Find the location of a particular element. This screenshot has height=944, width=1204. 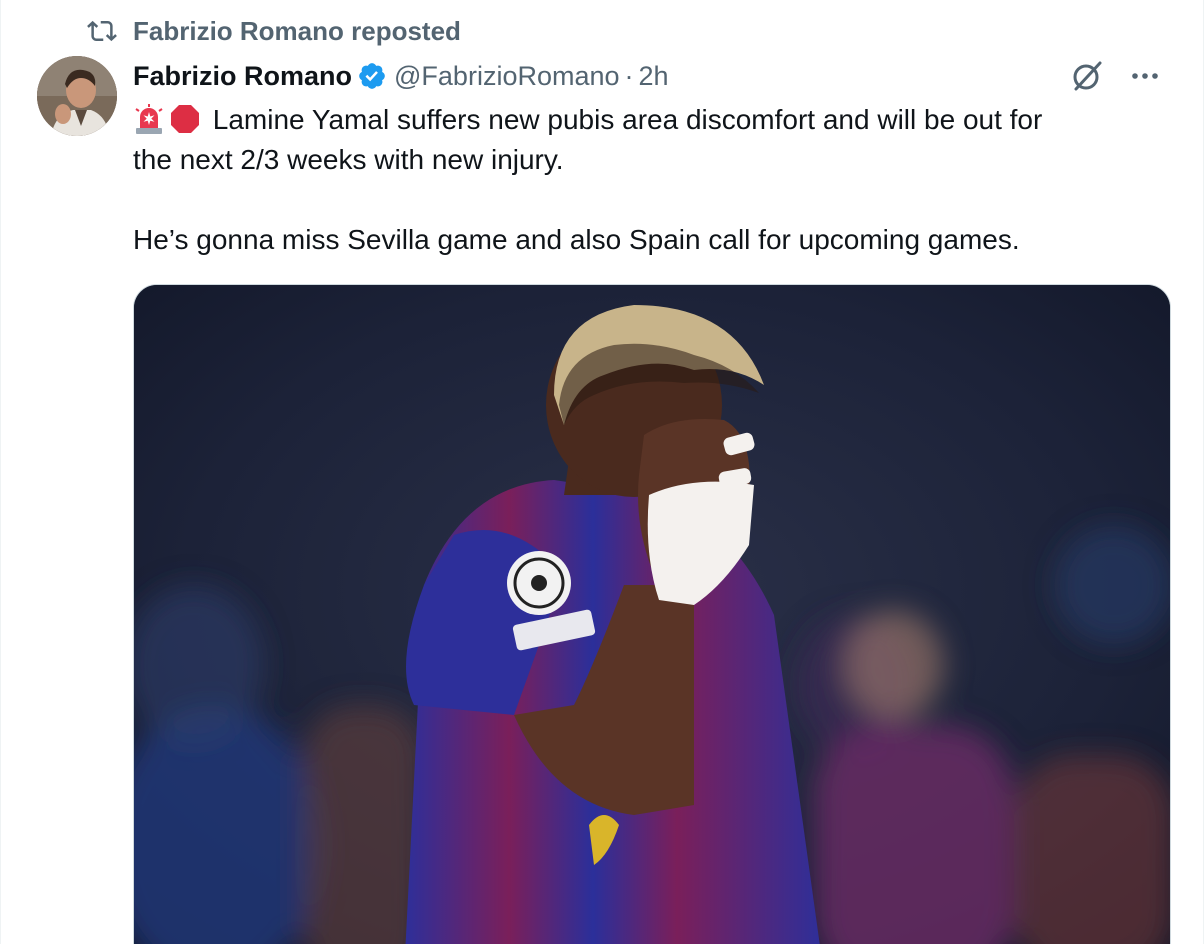

repost-label: Fabrizio Romano reposted is located at coordinates (297, 30).